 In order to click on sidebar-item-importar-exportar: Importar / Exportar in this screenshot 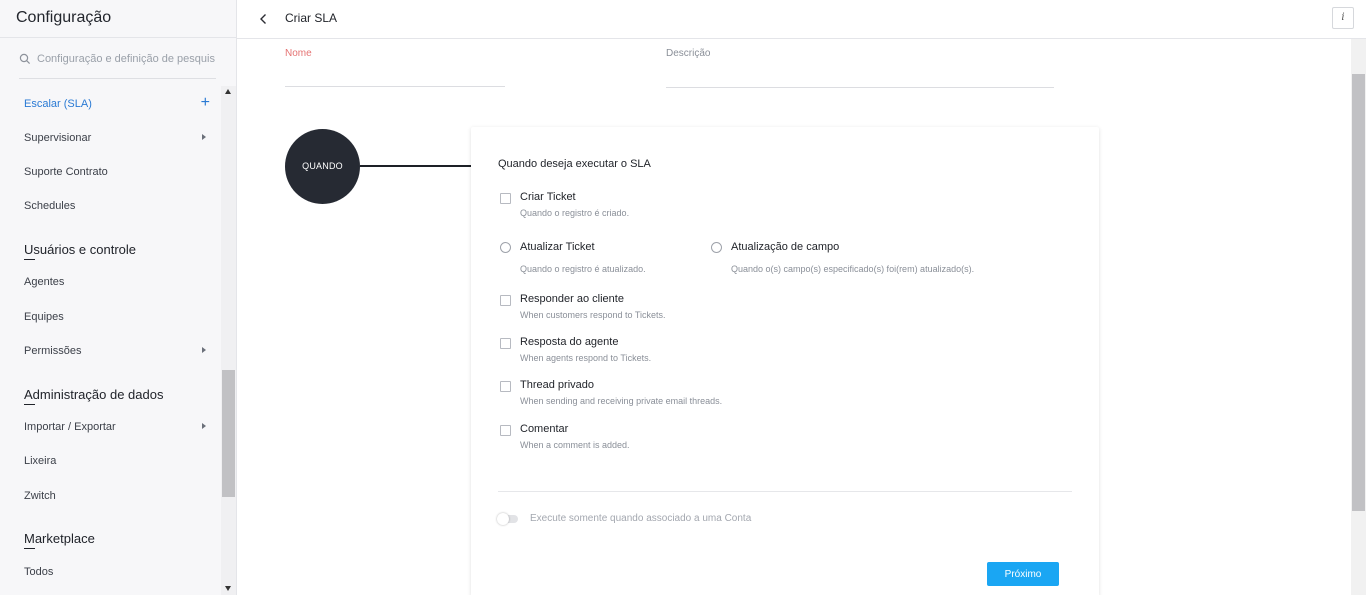, I will do `click(119, 427)`.